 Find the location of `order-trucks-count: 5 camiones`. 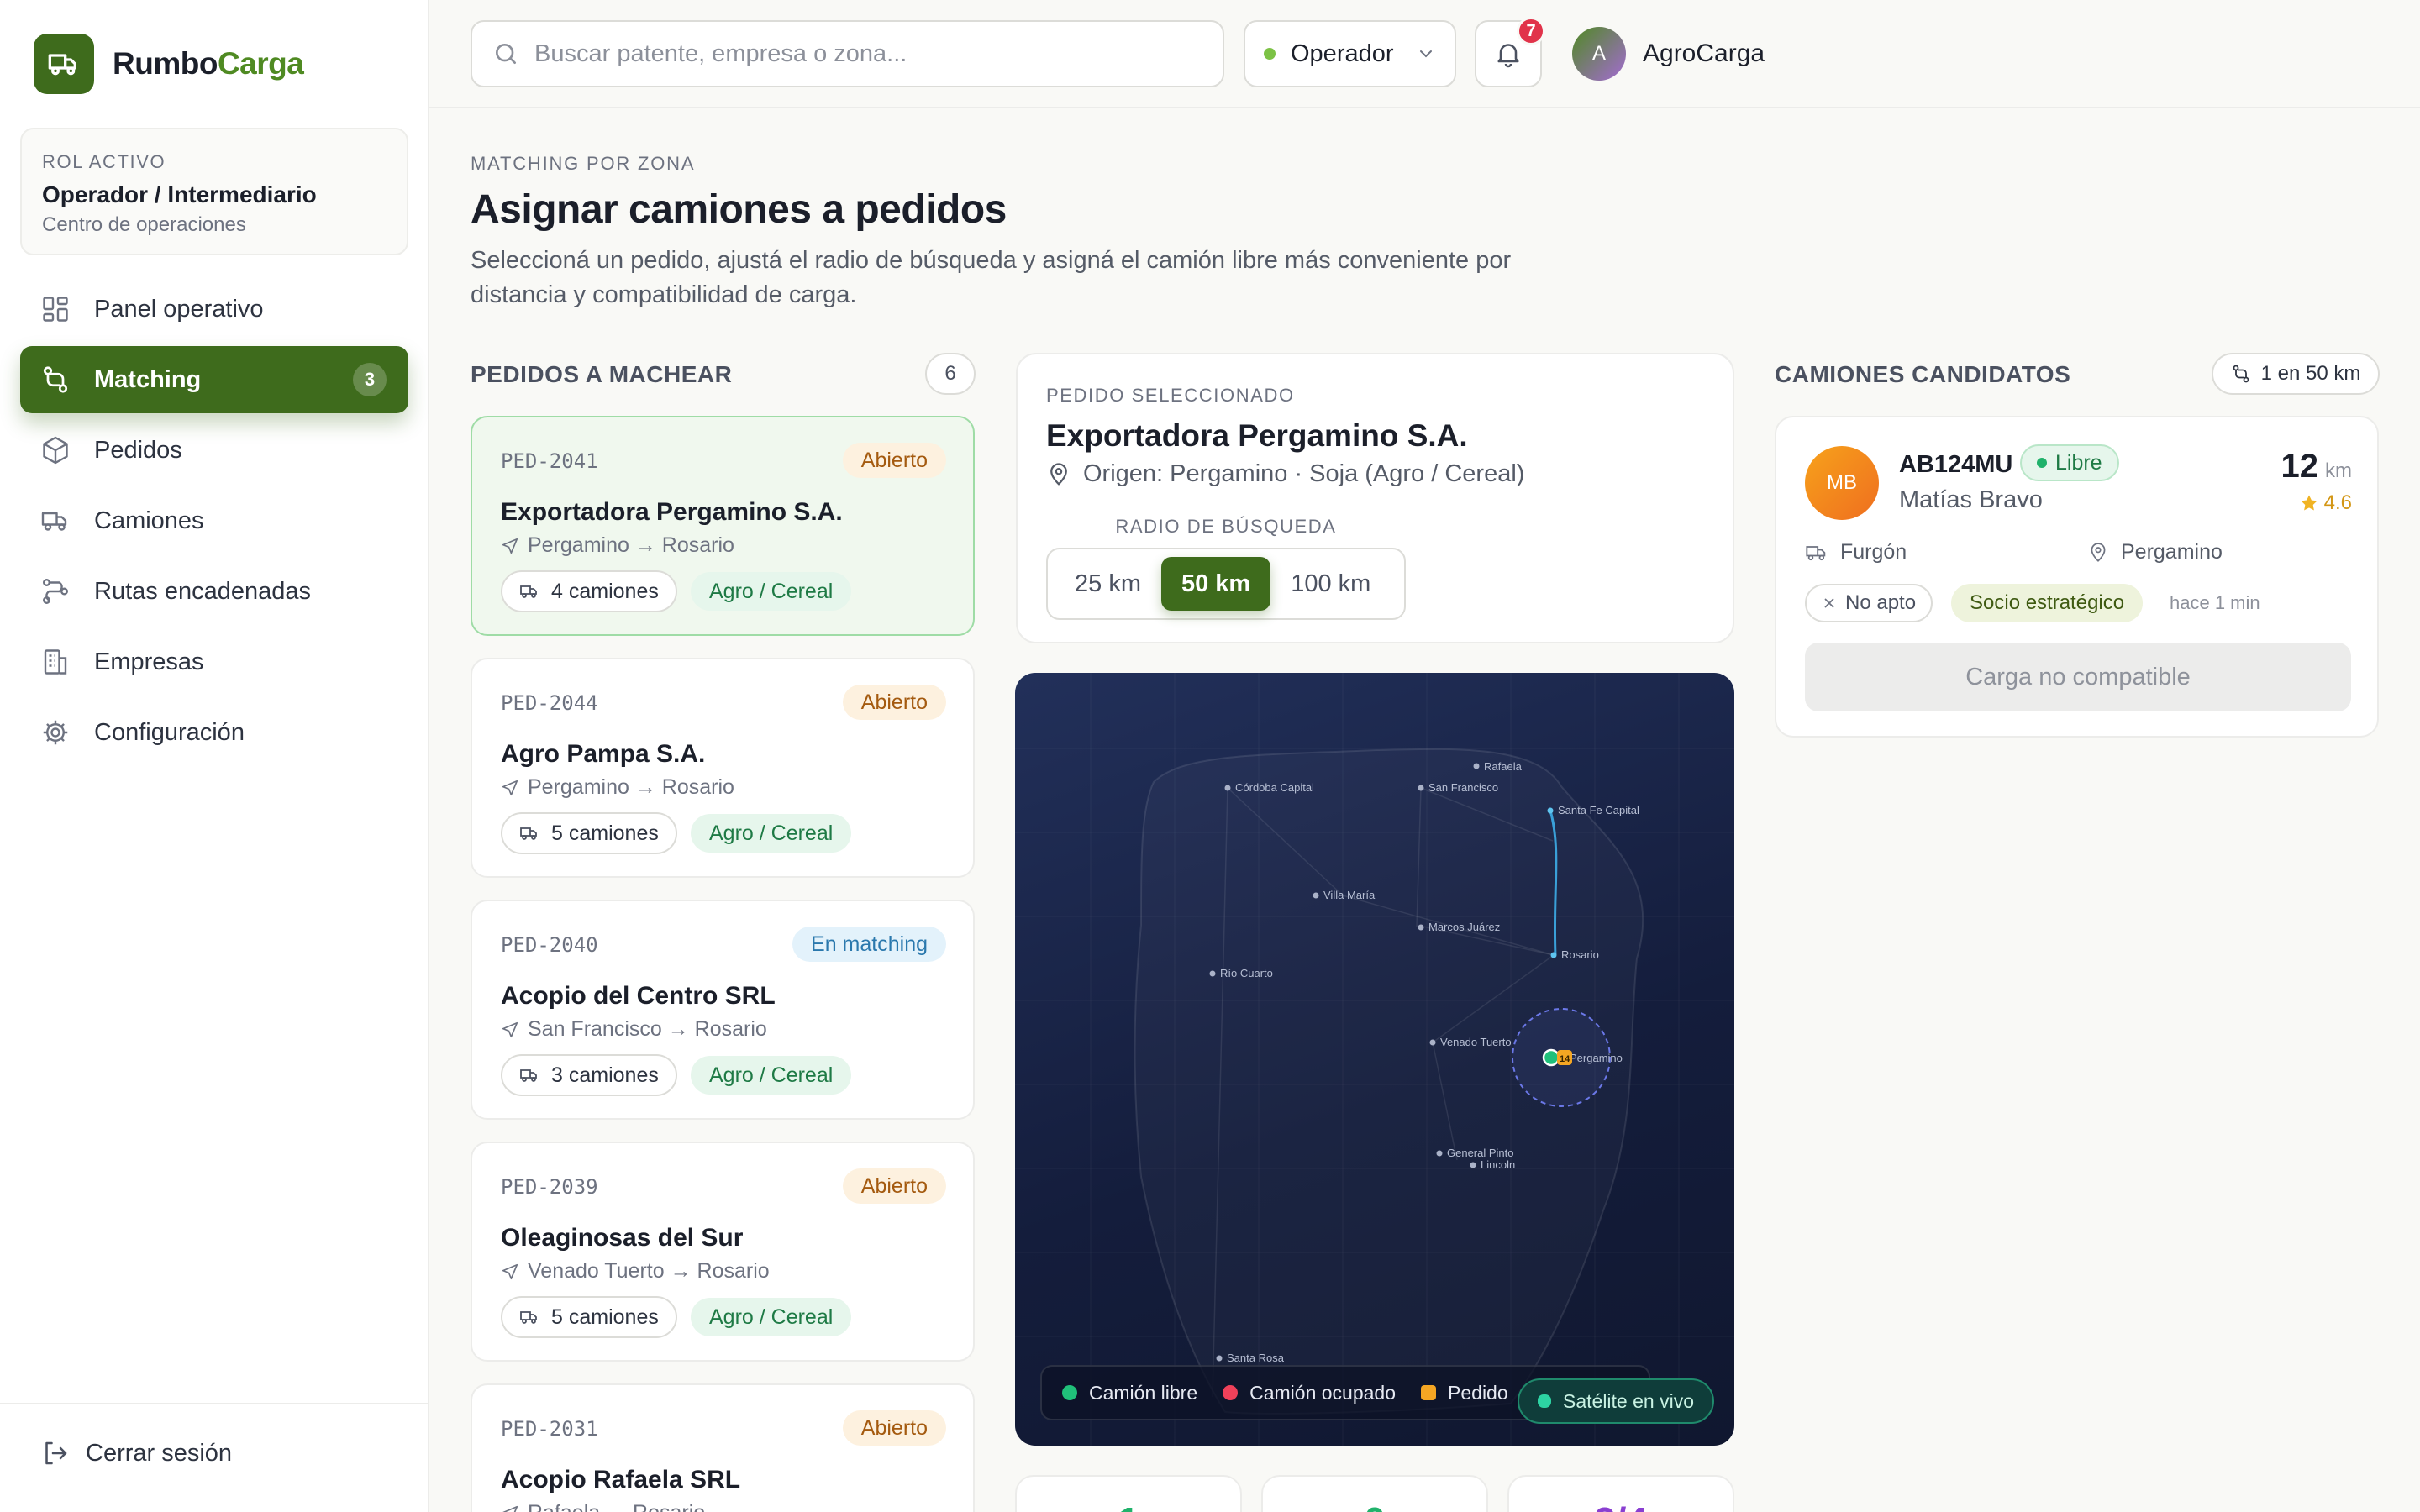

order-trucks-count: 5 camiones is located at coordinates (589, 1317).